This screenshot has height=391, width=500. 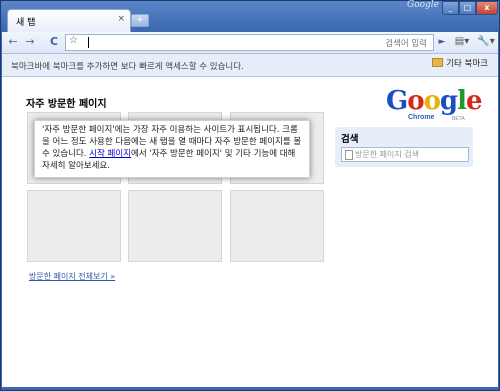 I want to click on logo-letter: G, so click(x=397, y=101).